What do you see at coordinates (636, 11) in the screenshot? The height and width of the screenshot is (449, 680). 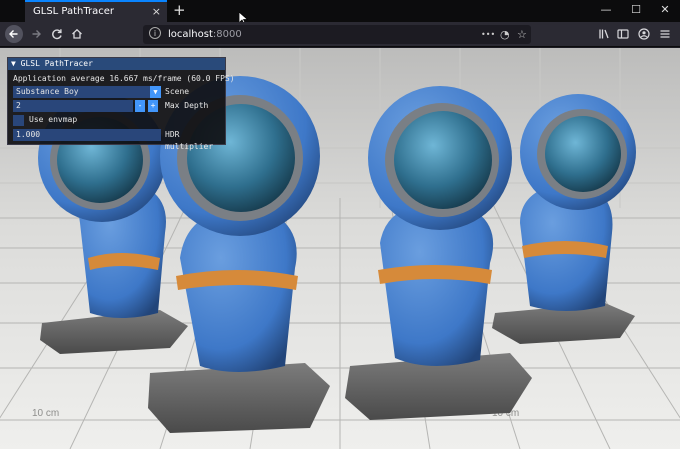 I see `maximize-button: ☐` at bounding box center [636, 11].